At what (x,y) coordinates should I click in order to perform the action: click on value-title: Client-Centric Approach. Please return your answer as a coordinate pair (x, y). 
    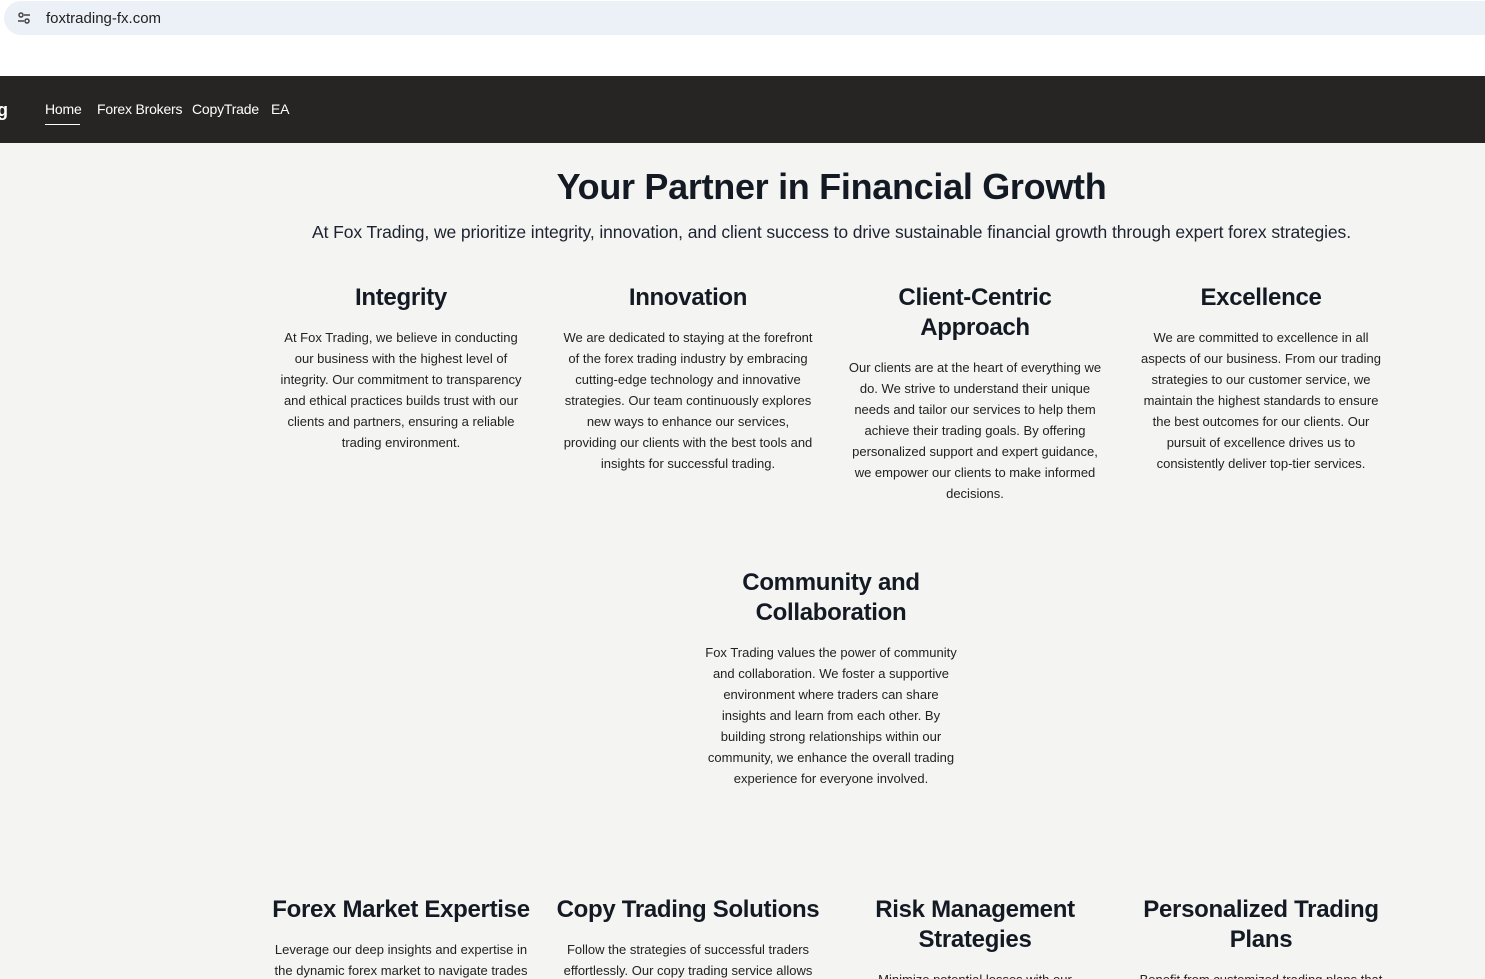
    Looking at the image, I should click on (975, 312).